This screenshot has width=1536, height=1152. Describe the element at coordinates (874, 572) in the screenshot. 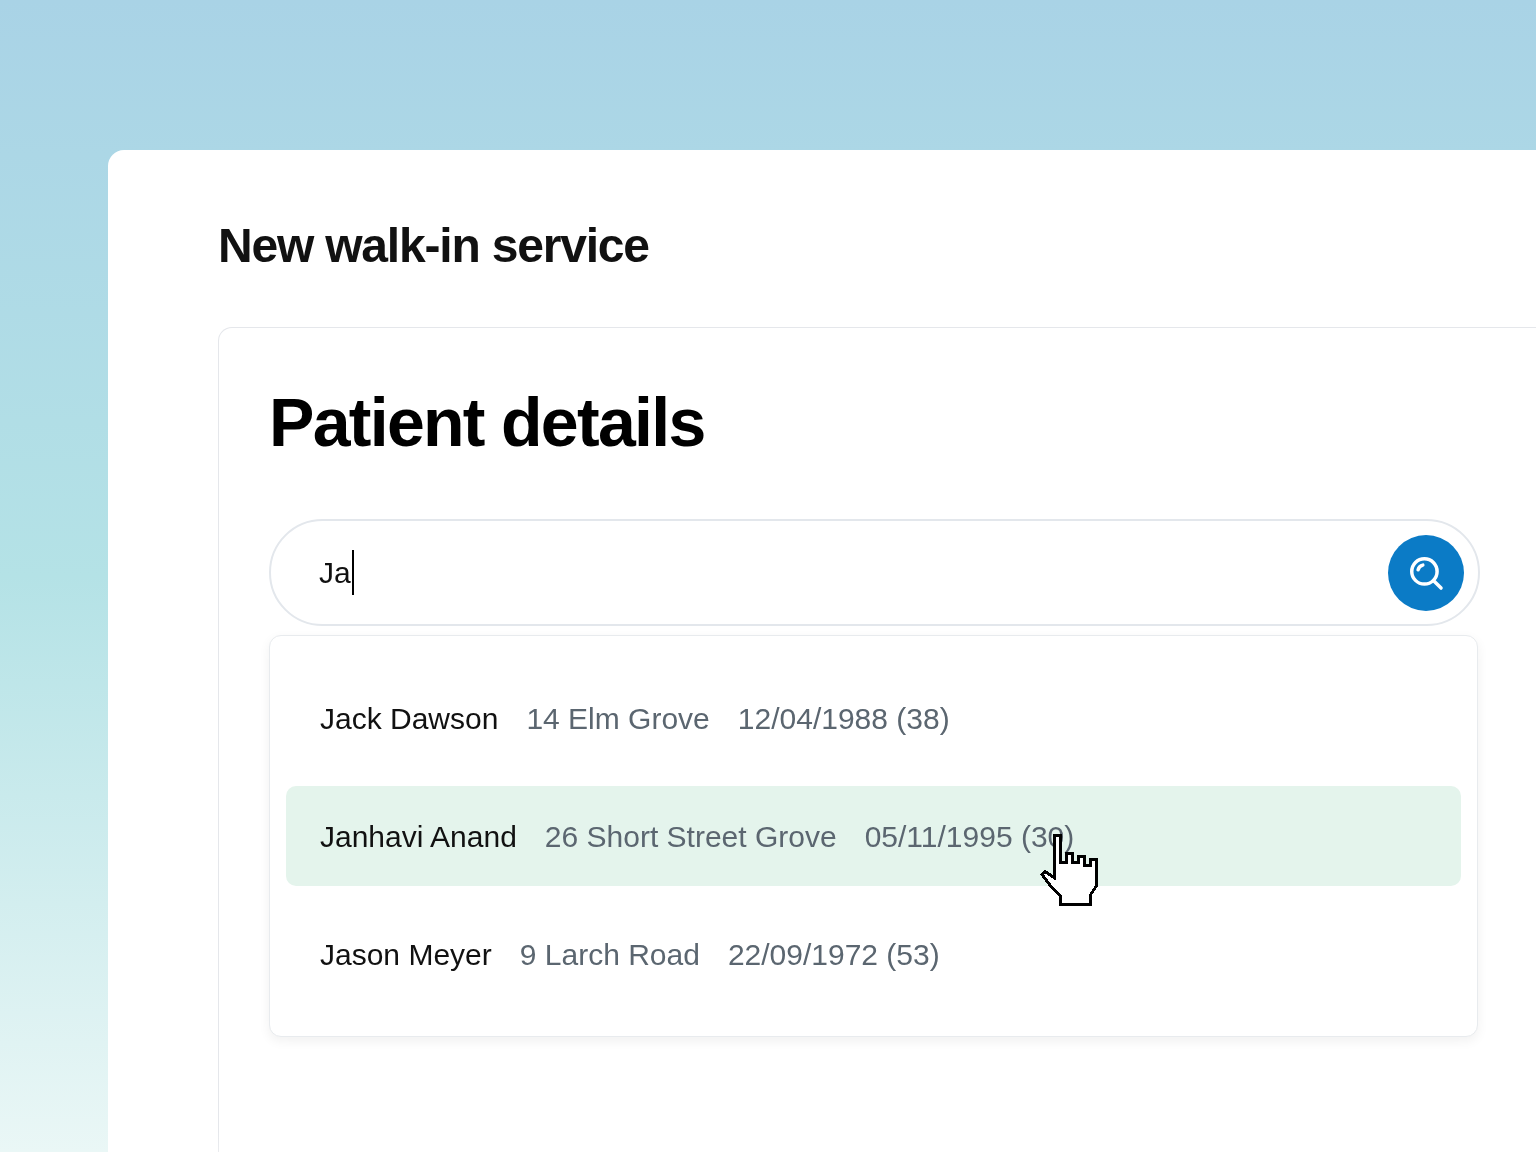

I see `search-field: Ja` at that location.